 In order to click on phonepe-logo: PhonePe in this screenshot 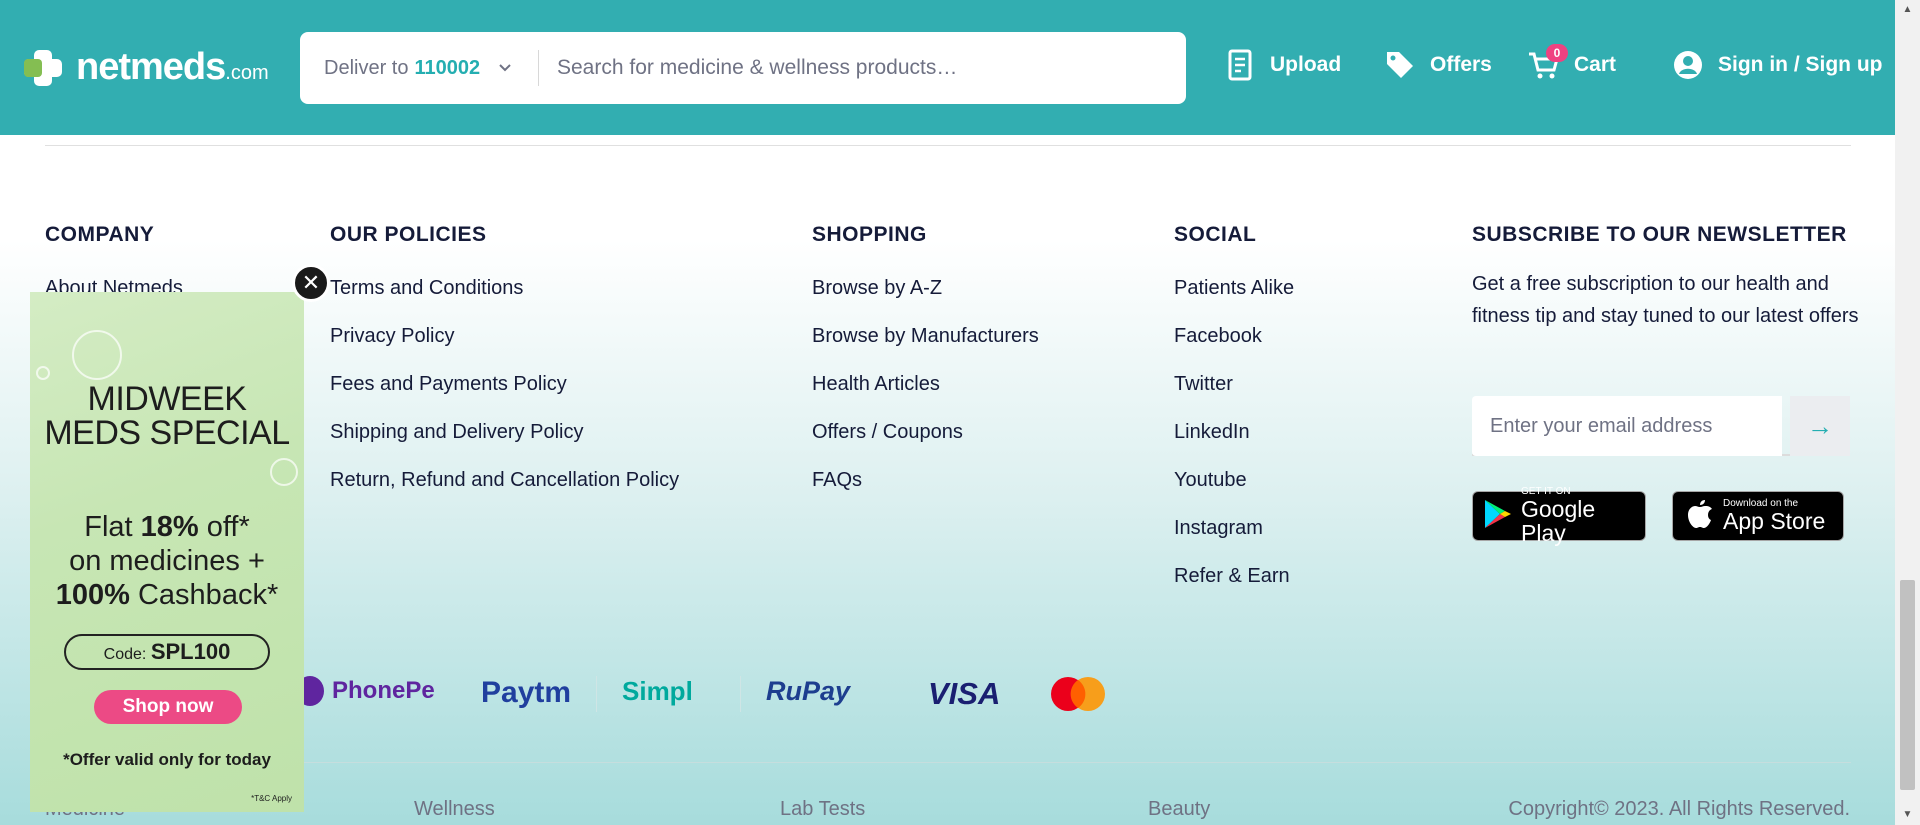, I will do `click(365, 691)`.